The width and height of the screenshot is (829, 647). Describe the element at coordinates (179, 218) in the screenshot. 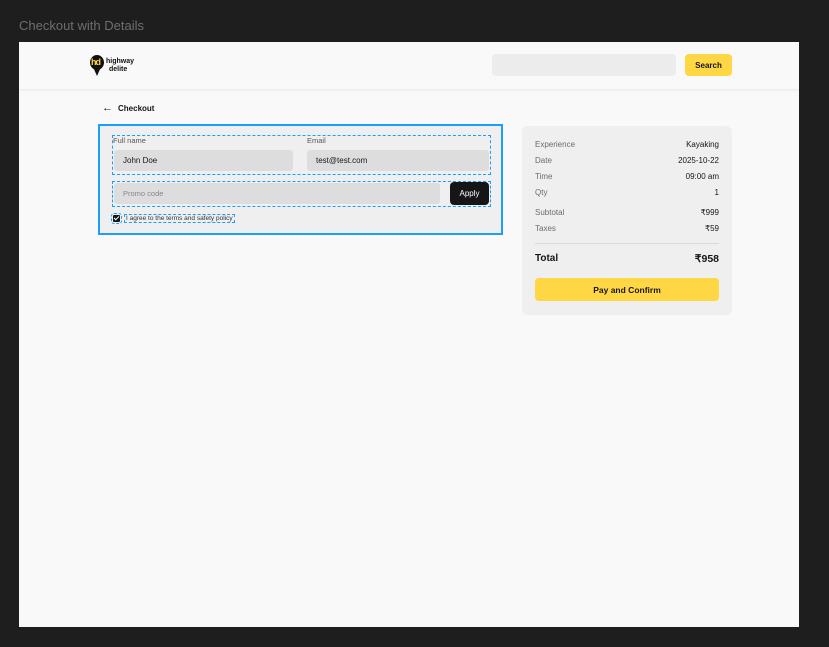

I see `terms-label: I agree to the terms and safety policy` at that location.